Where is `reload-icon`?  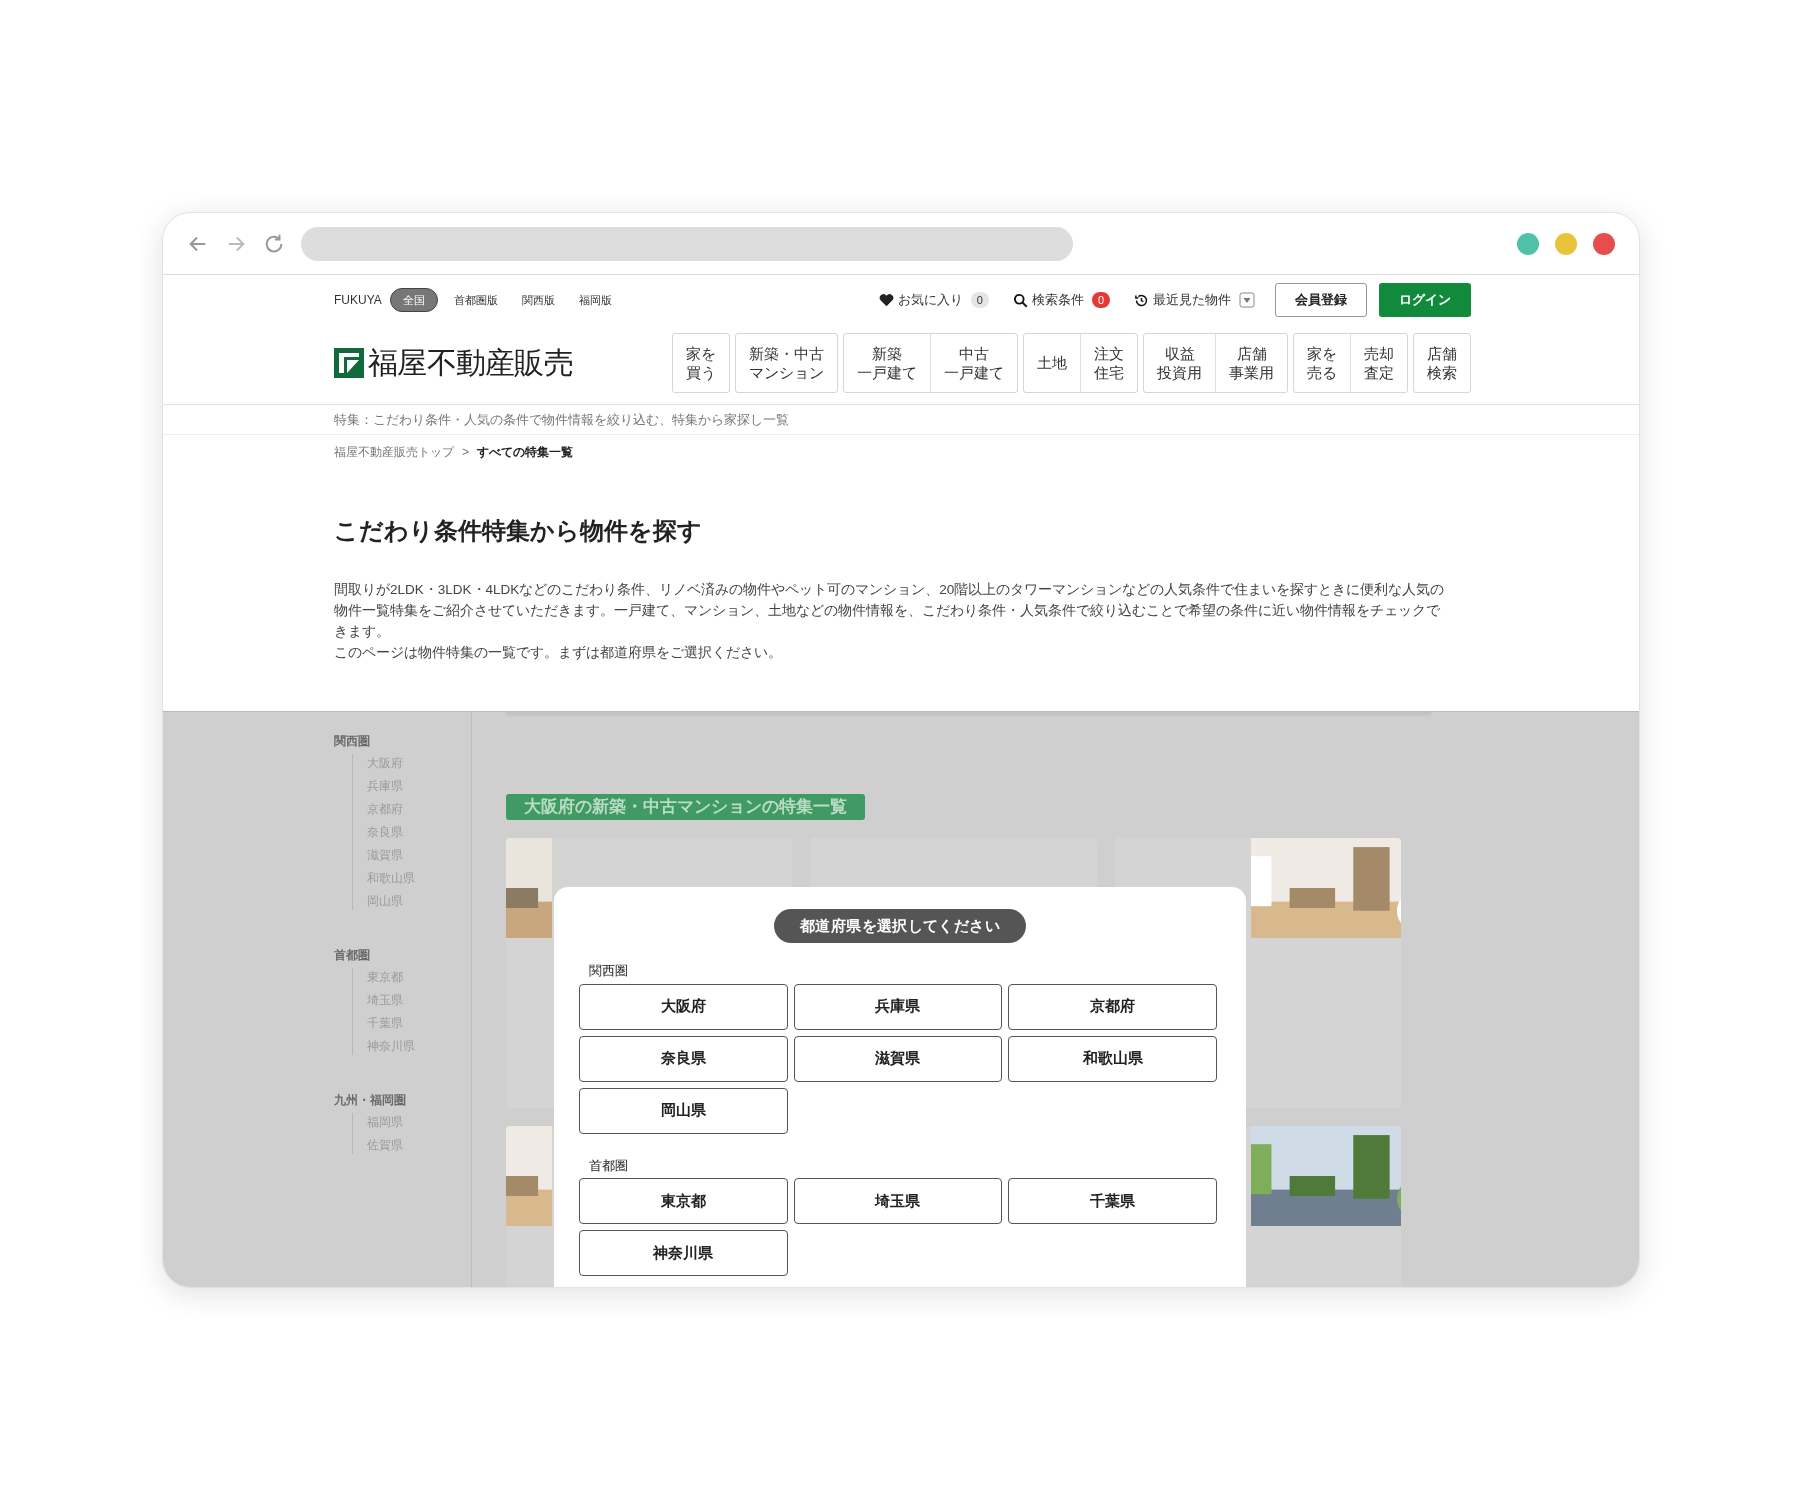
reload-icon is located at coordinates (274, 243).